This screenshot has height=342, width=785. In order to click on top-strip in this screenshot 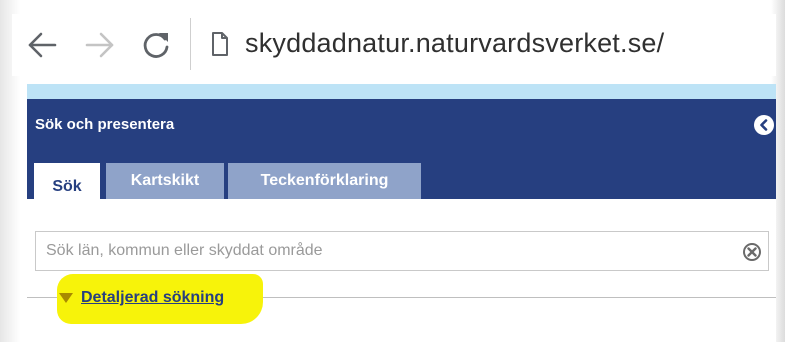, I will do `click(401, 91)`.